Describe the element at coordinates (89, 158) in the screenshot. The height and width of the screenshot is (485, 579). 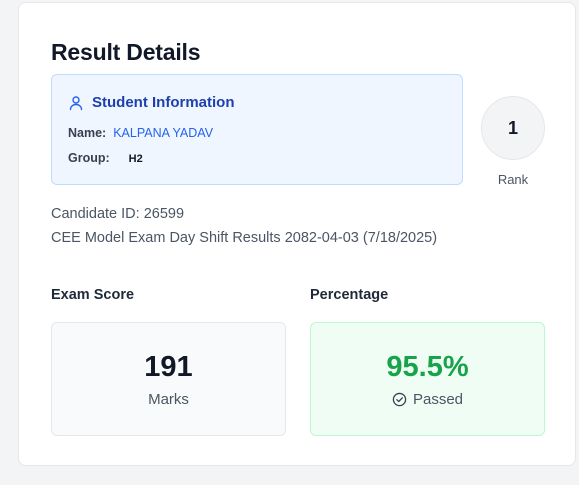
I see `group-label: Group:` at that location.